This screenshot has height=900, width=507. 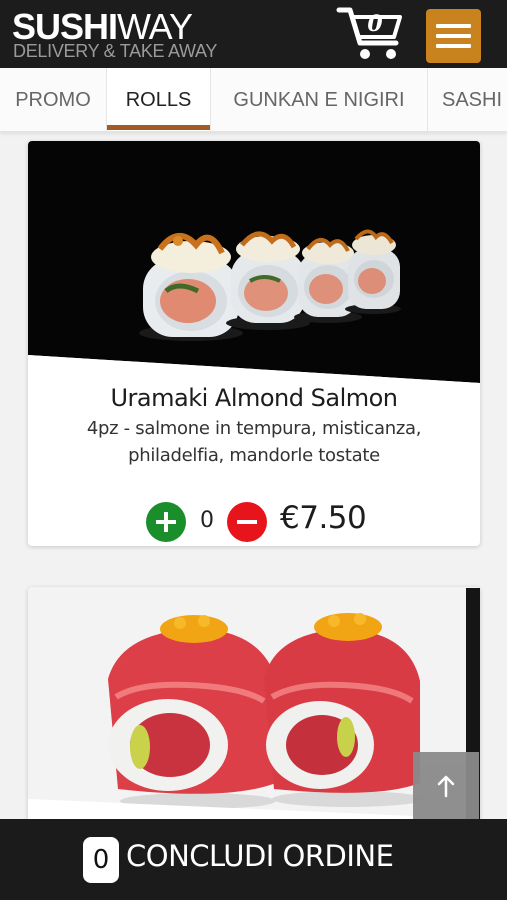 I want to click on sushiway-logo: SUSHIWAY DELIVERY & TAKE AWAY, so click(x=132, y=34).